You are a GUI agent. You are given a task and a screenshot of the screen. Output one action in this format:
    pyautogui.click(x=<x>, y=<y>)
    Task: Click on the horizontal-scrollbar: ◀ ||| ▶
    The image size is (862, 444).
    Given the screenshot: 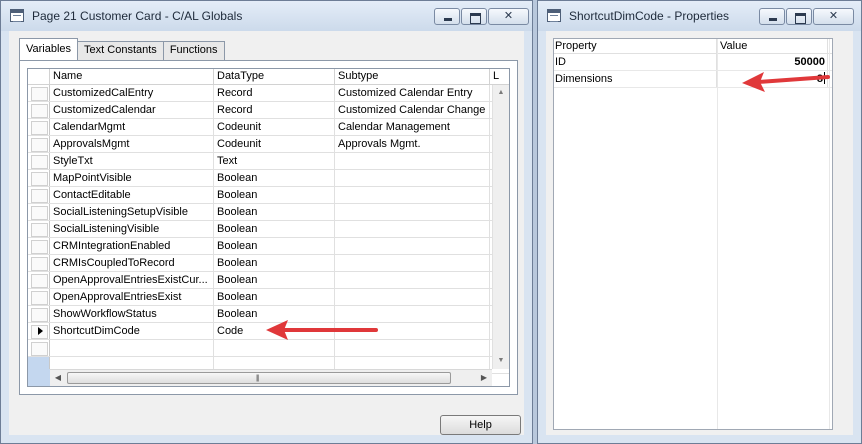 What is the action you would take?
    pyautogui.click(x=271, y=377)
    